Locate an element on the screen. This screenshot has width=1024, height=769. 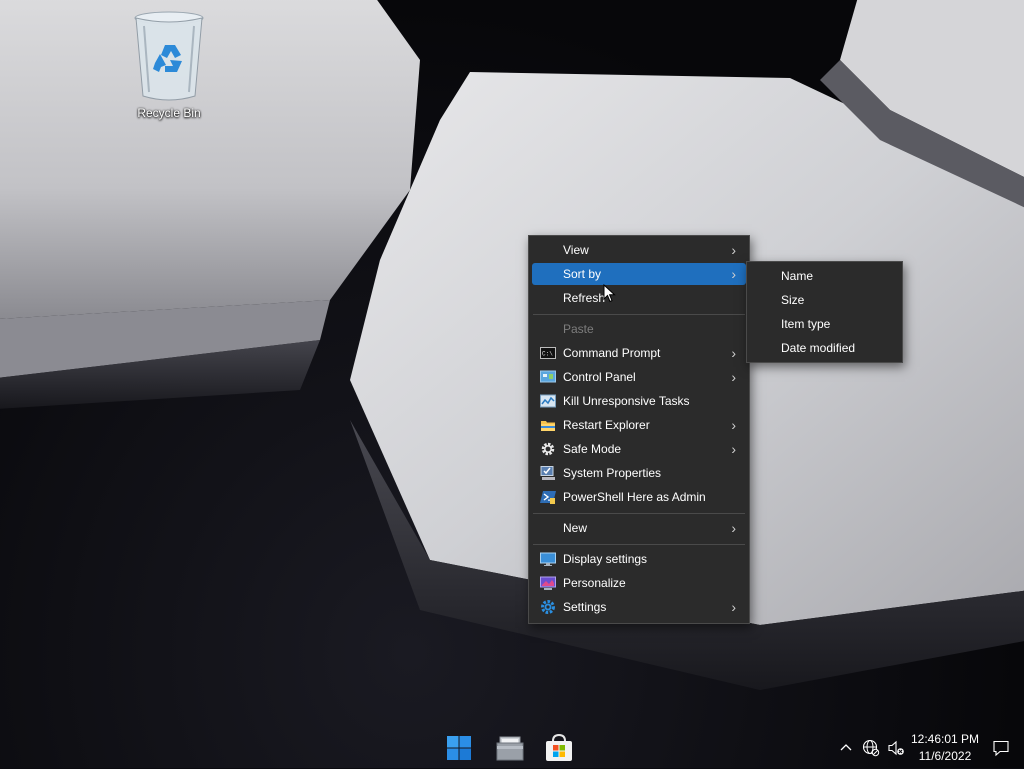
recycle-bin: Recycle Bin is located at coordinates (169, 63).